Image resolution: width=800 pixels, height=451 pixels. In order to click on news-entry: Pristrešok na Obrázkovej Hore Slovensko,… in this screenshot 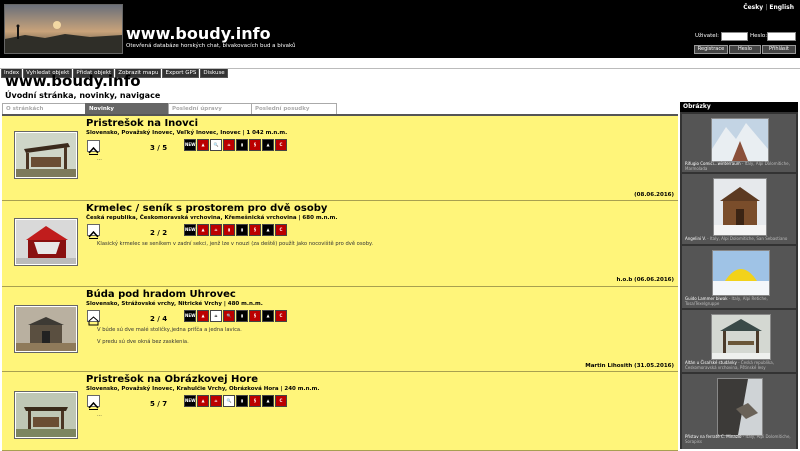, I will do `click(340, 411)`.